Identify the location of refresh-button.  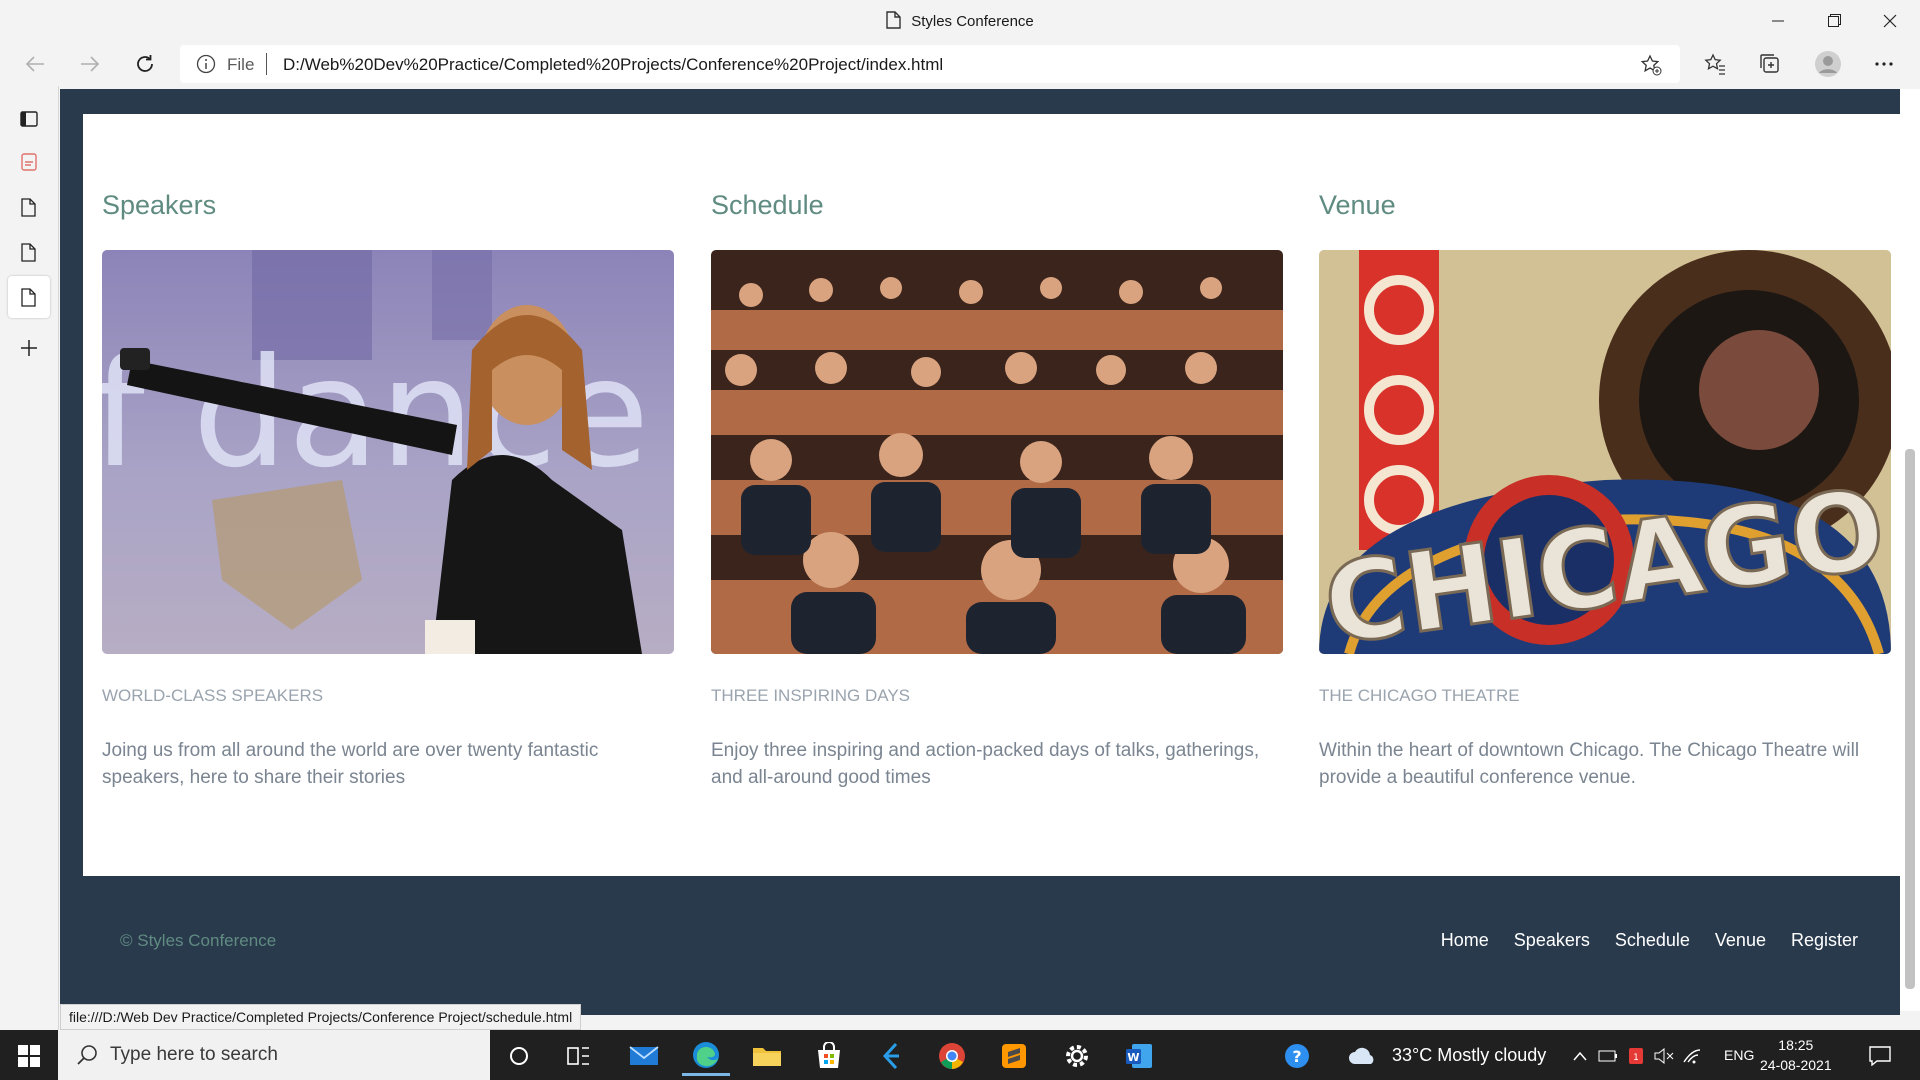
(145, 64).